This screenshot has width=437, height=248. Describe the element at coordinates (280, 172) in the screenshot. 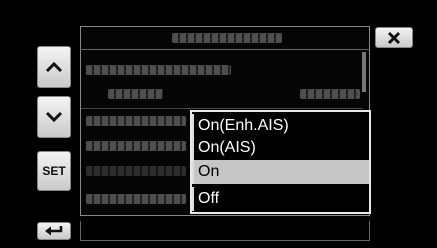

I see `option-on: On` at that location.